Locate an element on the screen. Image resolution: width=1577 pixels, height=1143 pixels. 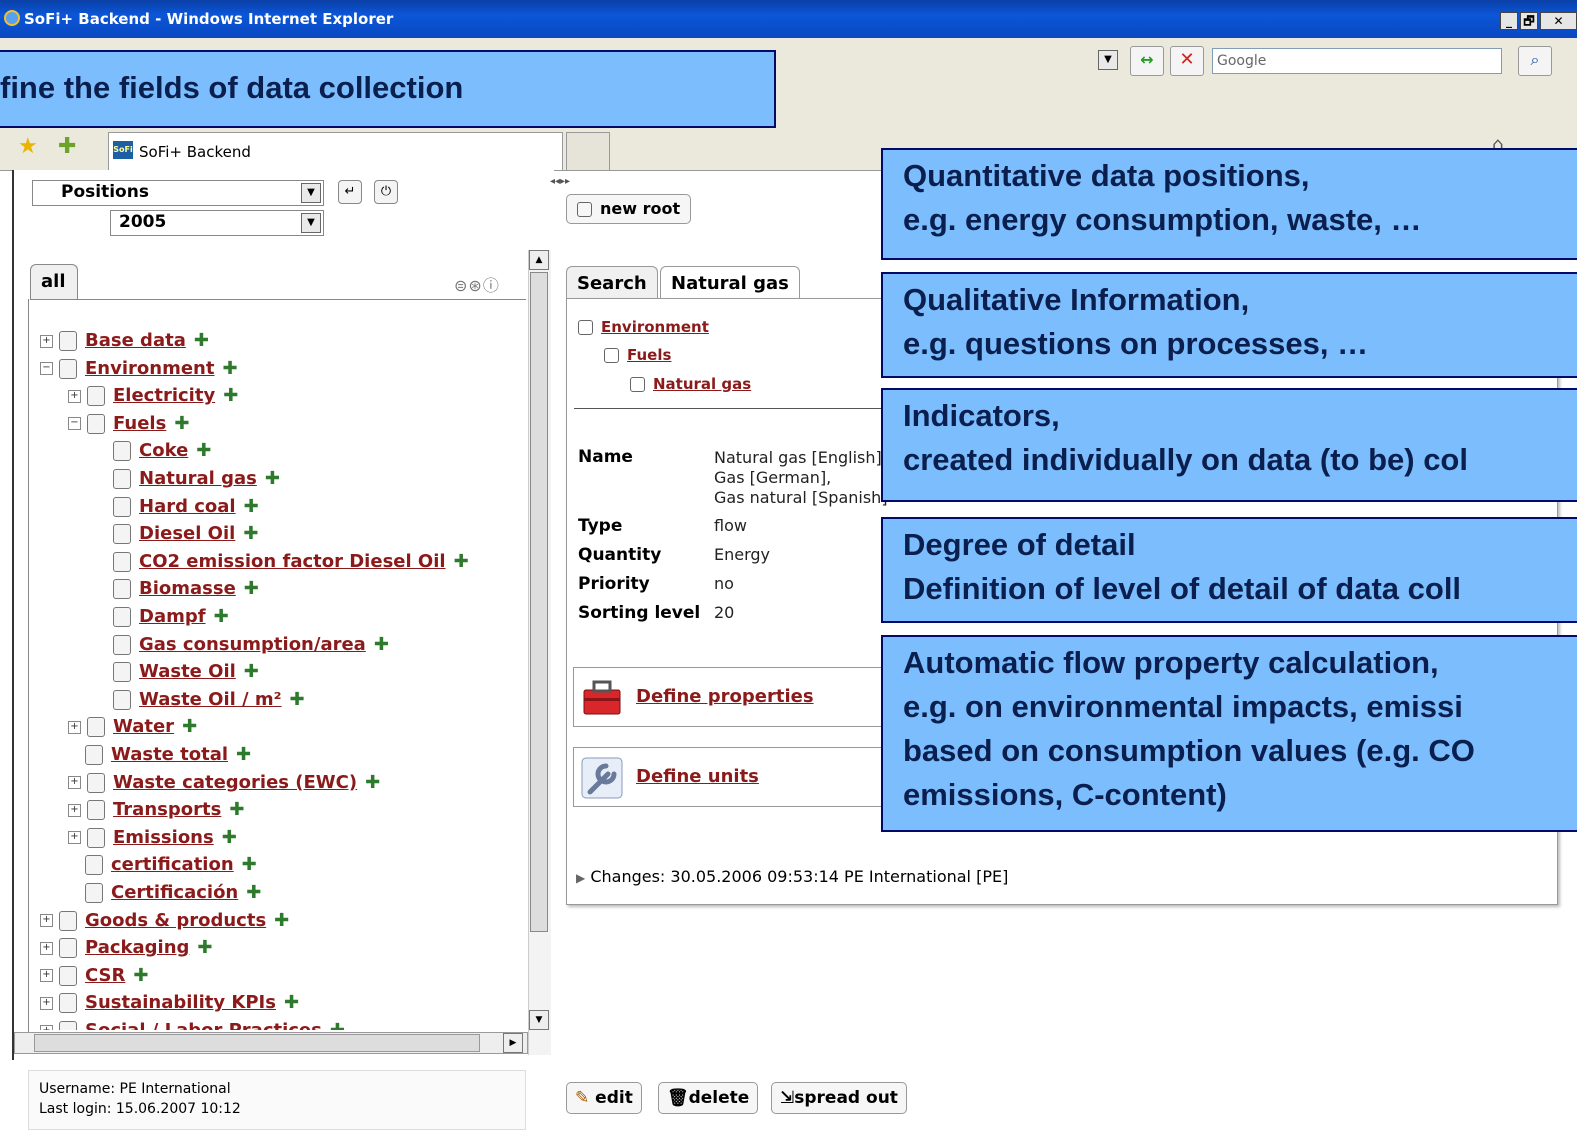
tree-item: + Transports ✚ is located at coordinates (156, 812).